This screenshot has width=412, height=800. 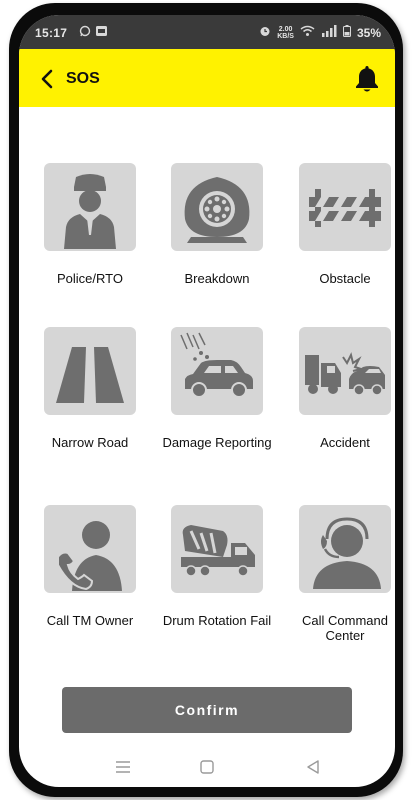 I want to click on back-button, so click(x=48, y=79).